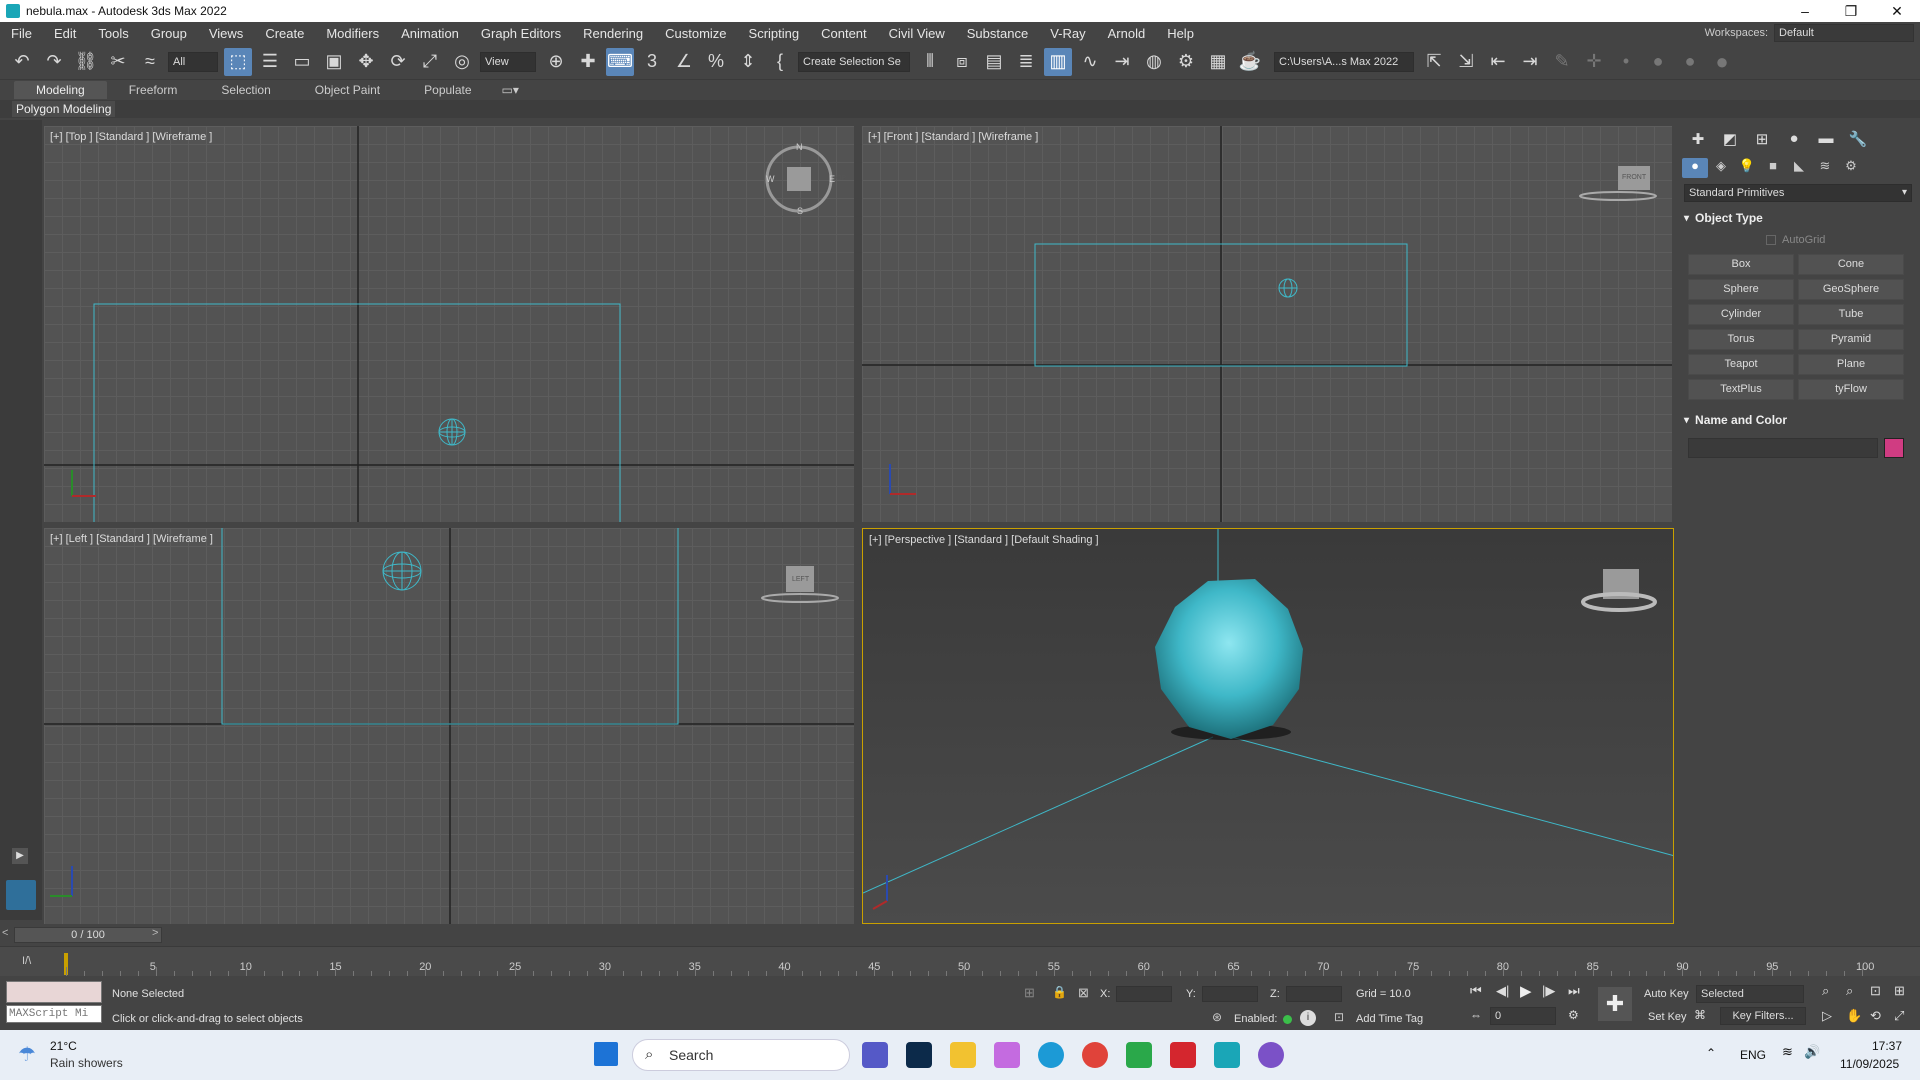 The image size is (1920, 1080). What do you see at coordinates (1762, 141) in the screenshot?
I see `hierarchy-tab-icon: ⊞` at bounding box center [1762, 141].